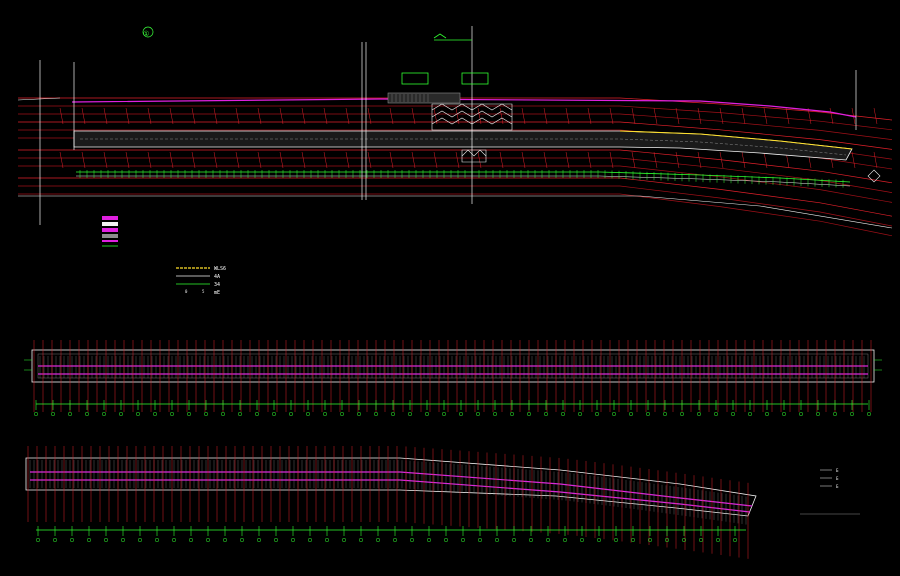 The height and width of the screenshot is (576, 900). I want to click on legend-main, so click(110, 231).